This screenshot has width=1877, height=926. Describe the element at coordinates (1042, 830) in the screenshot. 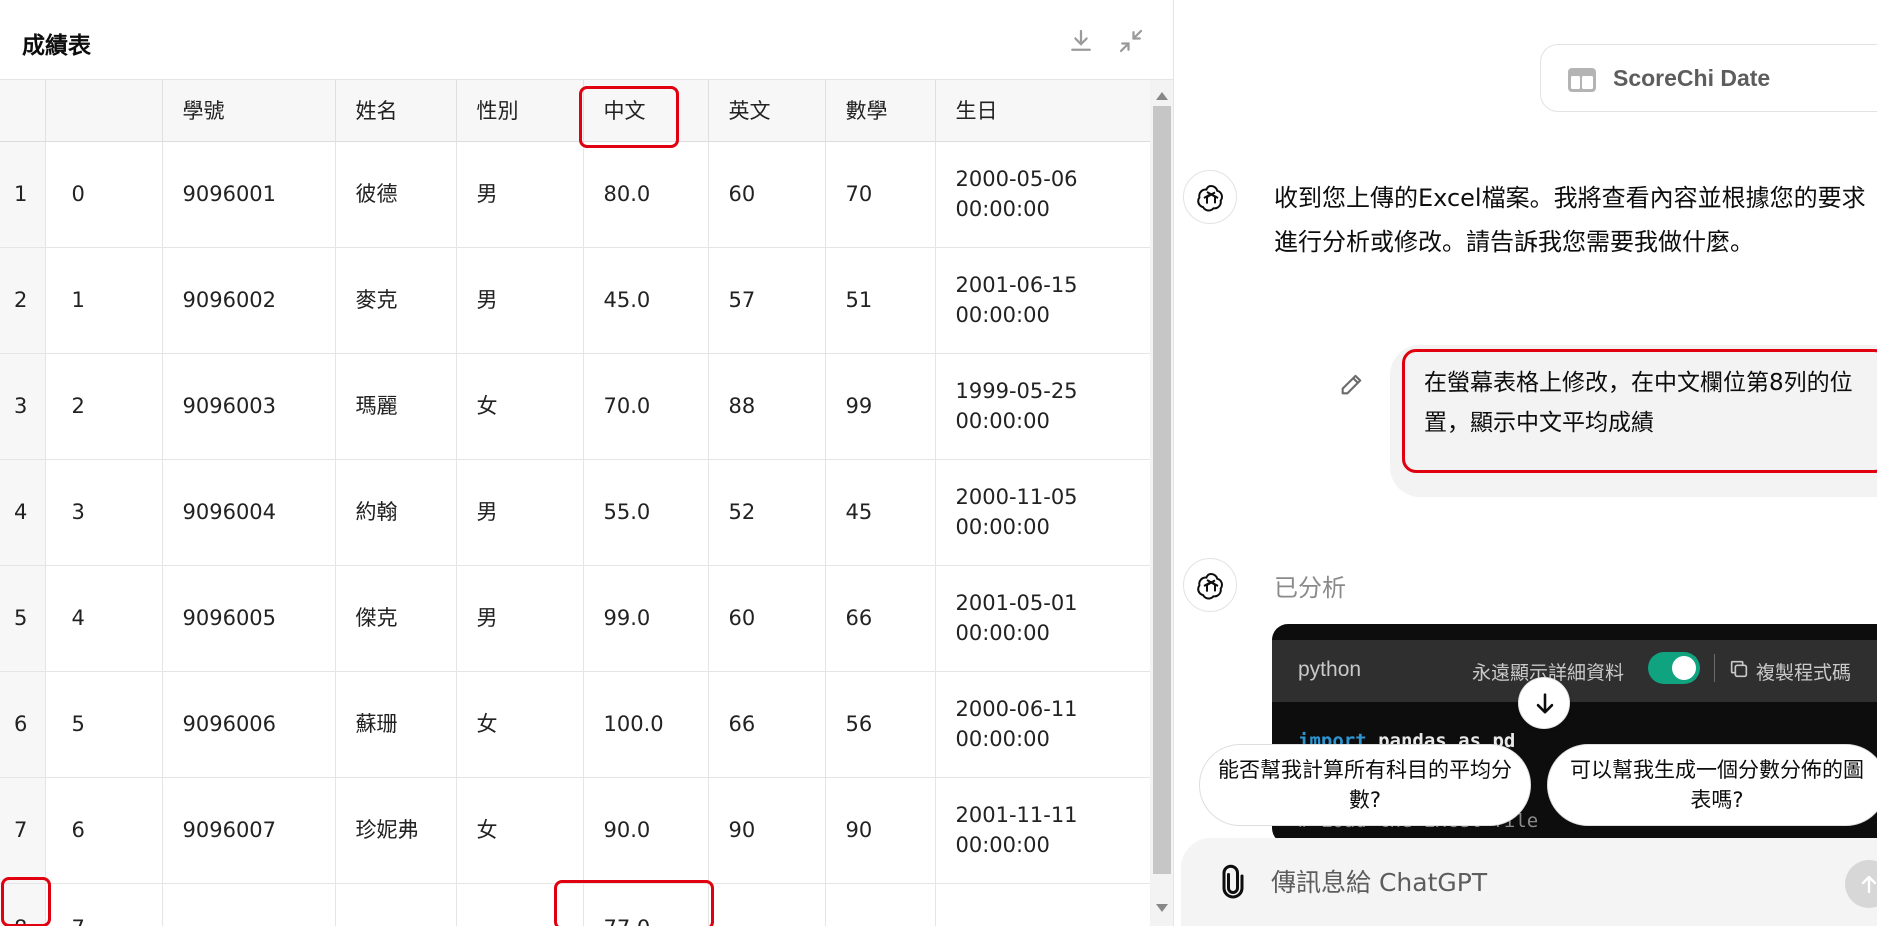

I see `cell-birthday: 2001-11-11 00:00:00` at that location.